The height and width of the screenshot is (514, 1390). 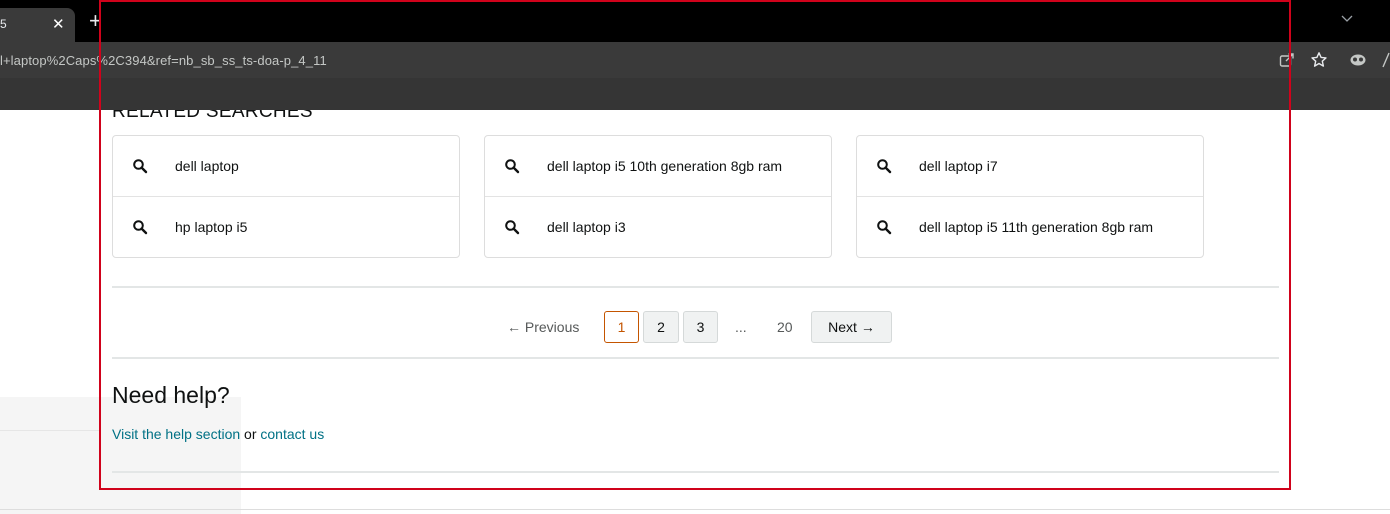 I want to click on help-section-link: Visit the help section, so click(x=176, y=434).